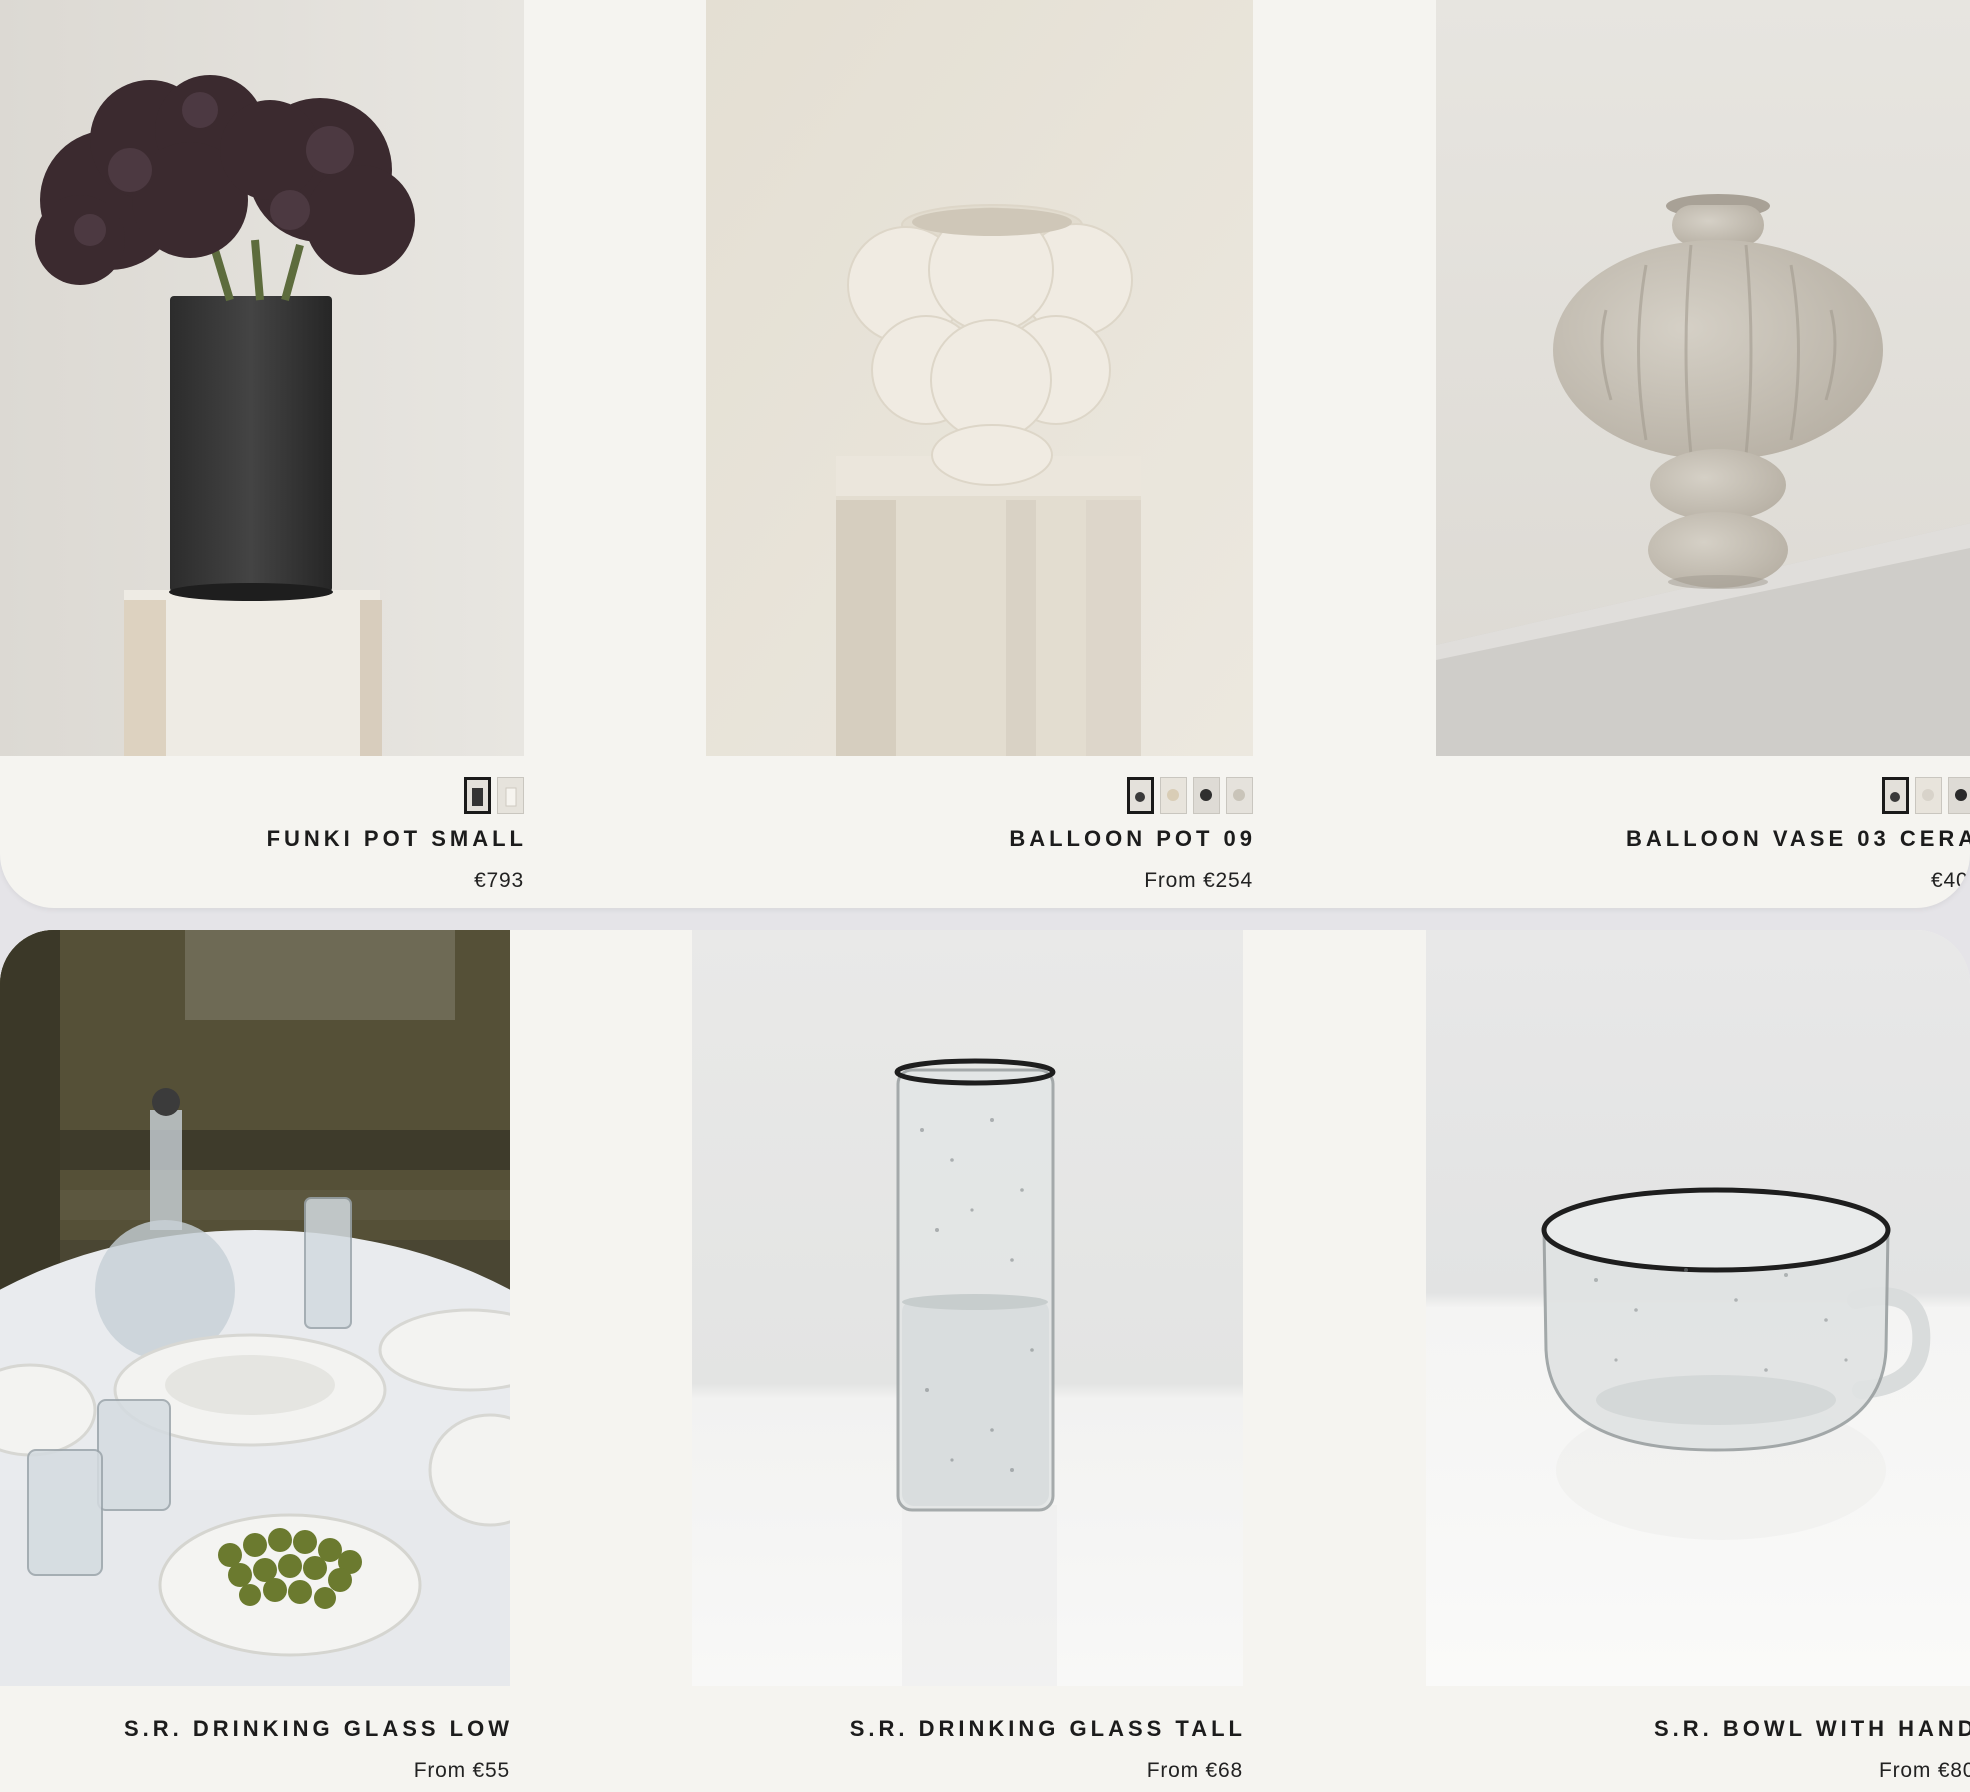 The image size is (1970, 1792). What do you see at coordinates (1140, 795) in the screenshot?
I see `dark-pot-swatch-icon` at bounding box center [1140, 795].